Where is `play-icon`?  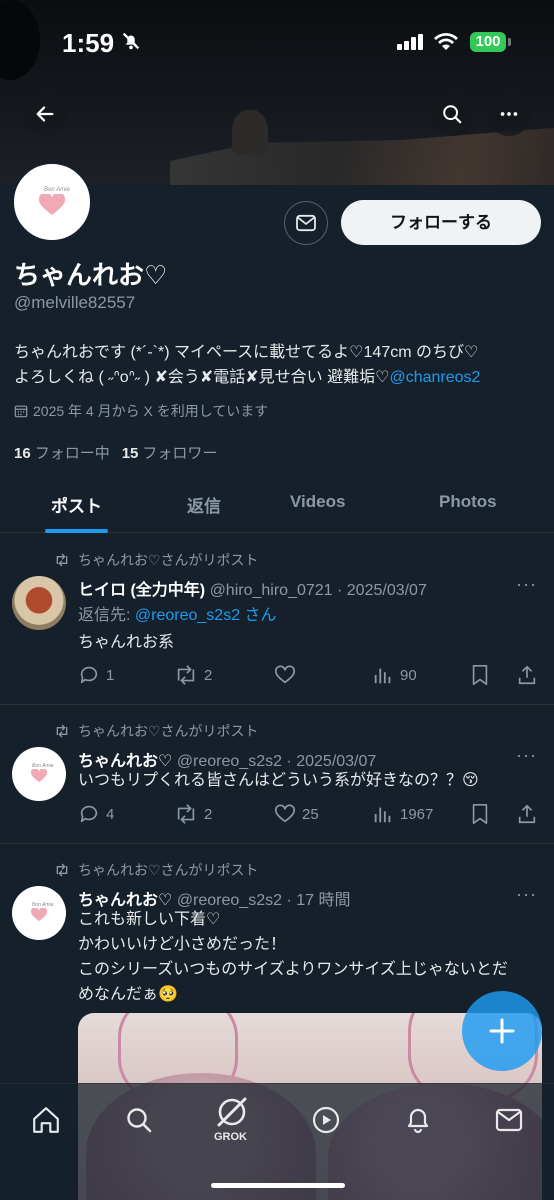 play-icon is located at coordinates (326, 1120).